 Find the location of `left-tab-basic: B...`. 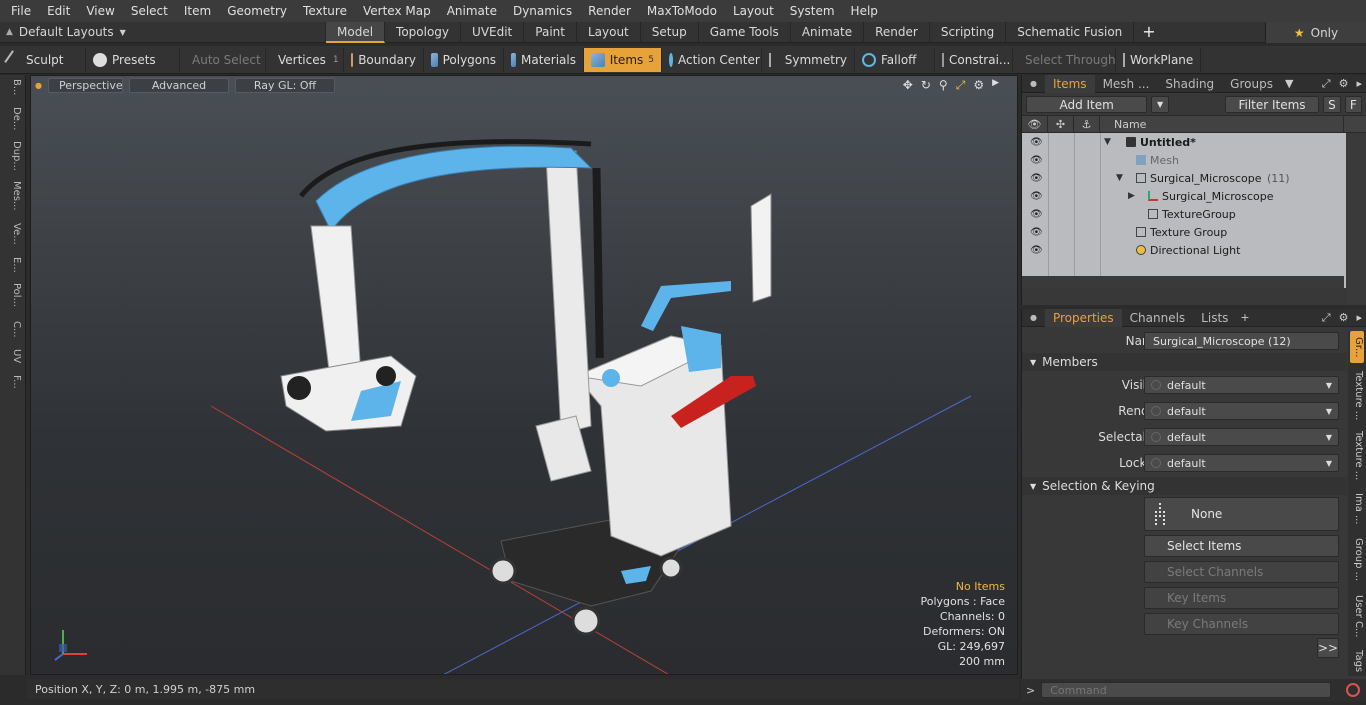

left-tab-basic: B... is located at coordinates (13, 87).